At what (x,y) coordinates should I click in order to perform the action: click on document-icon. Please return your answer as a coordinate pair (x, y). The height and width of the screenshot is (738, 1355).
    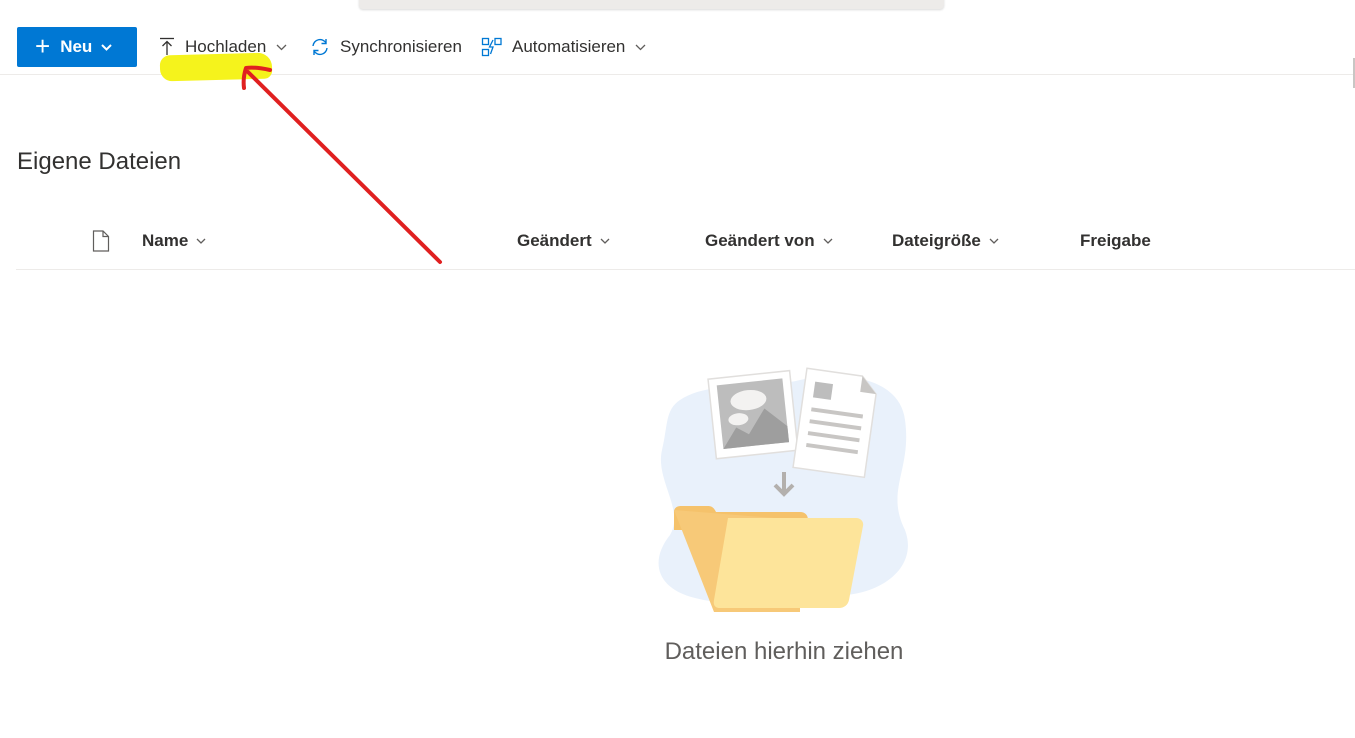
    Looking at the image, I should click on (101, 243).